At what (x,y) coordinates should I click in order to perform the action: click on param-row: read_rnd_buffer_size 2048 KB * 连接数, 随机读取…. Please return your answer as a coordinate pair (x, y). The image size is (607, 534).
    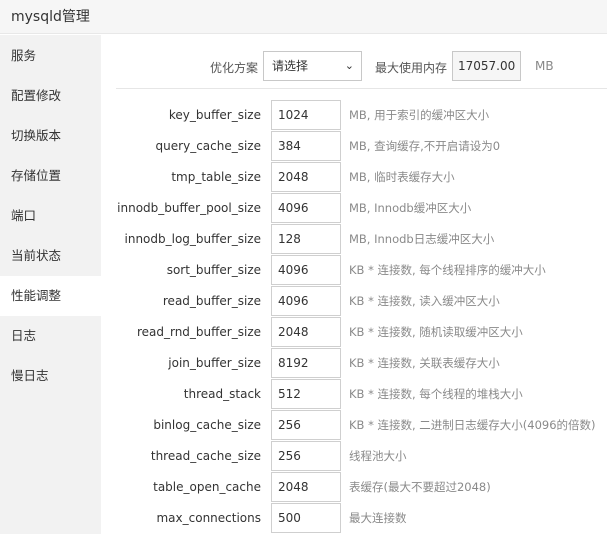
    Looking at the image, I should click on (354, 332).